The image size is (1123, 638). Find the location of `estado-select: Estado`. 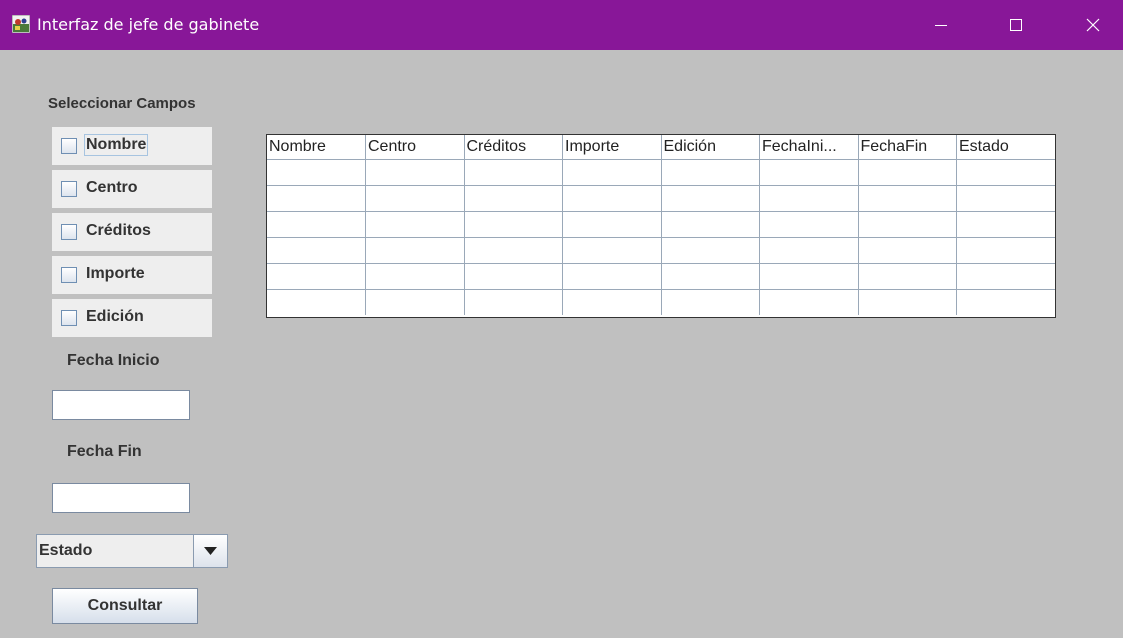

estado-select: Estado is located at coordinates (132, 551).